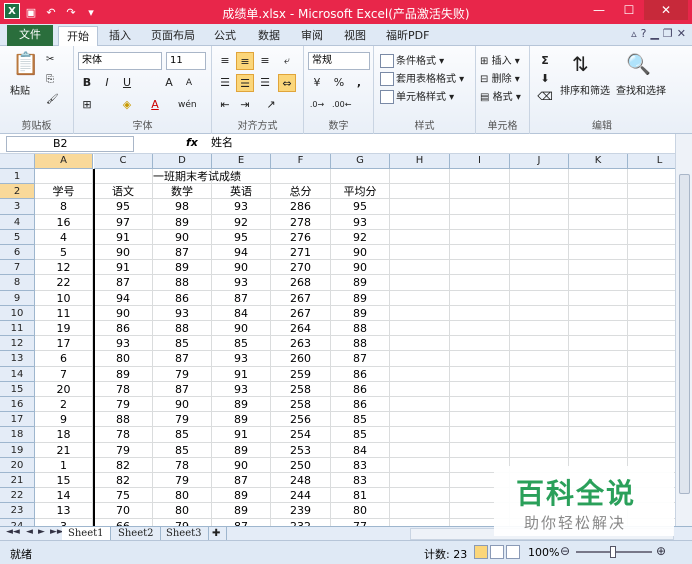 This screenshot has width=692, height=564. Describe the element at coordinates (182, 465) in the screenshot. I see `data-cell: 78` at that location.